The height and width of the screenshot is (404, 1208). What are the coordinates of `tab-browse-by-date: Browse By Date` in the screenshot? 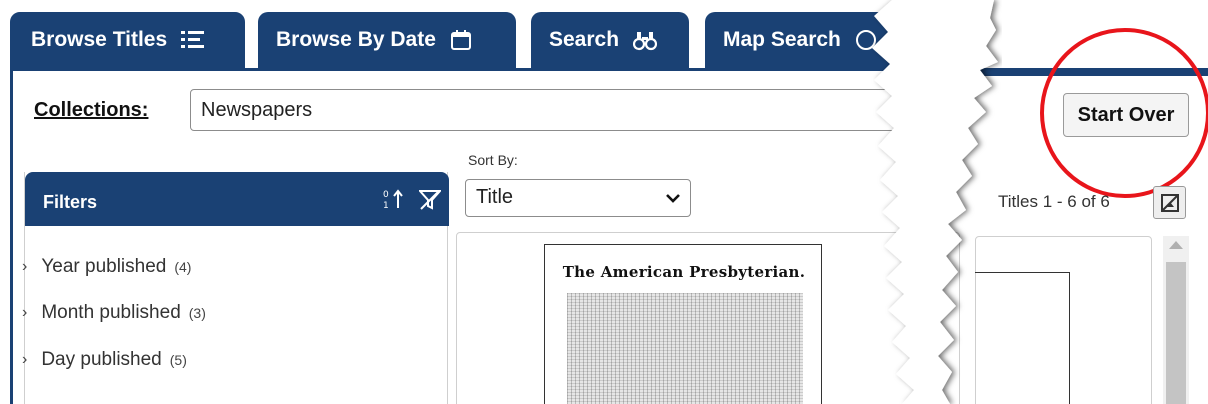 It's located at (387, 40).